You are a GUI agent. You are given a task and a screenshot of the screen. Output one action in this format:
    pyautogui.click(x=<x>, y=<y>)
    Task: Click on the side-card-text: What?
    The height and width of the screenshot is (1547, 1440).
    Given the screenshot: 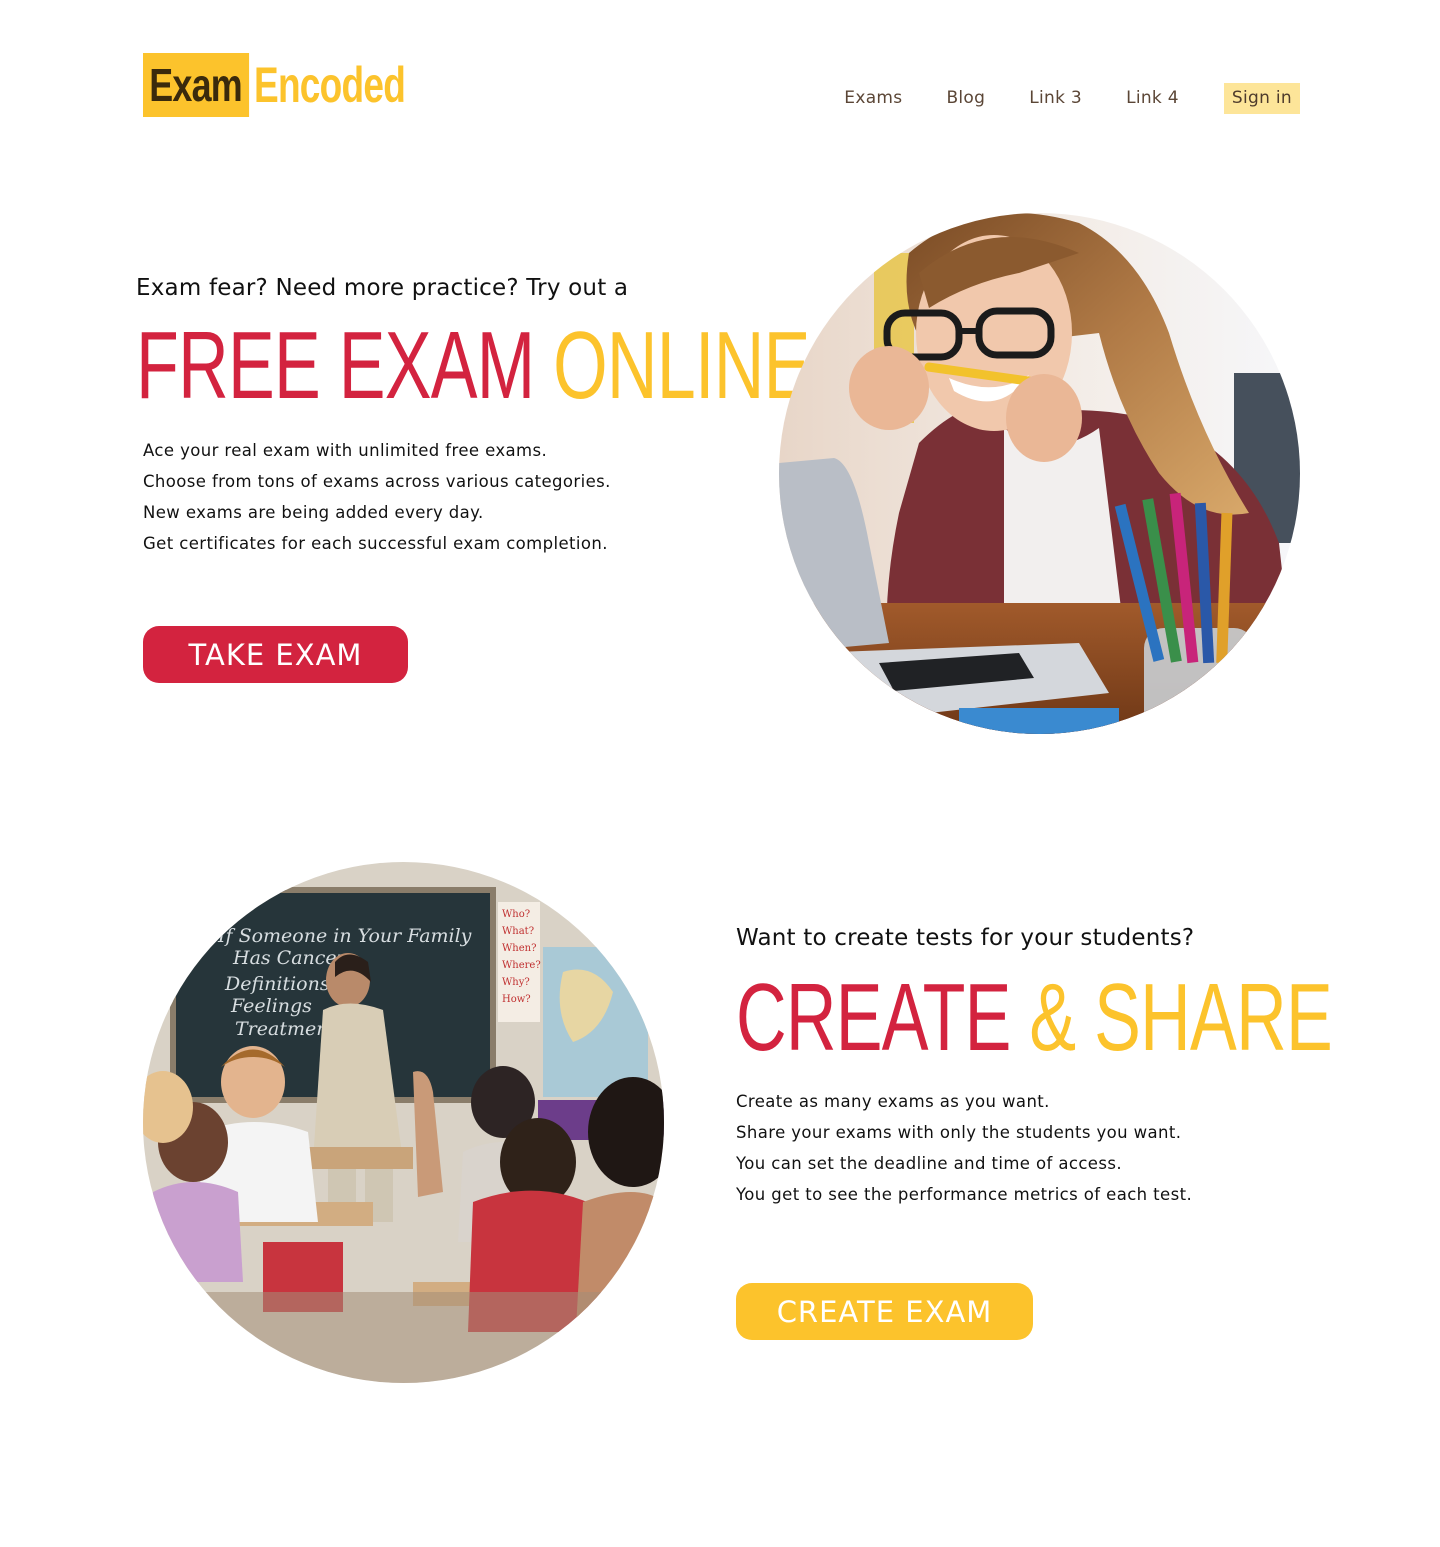 What is the action you would take?
    pyautogui.click(x=518, y=931)
    